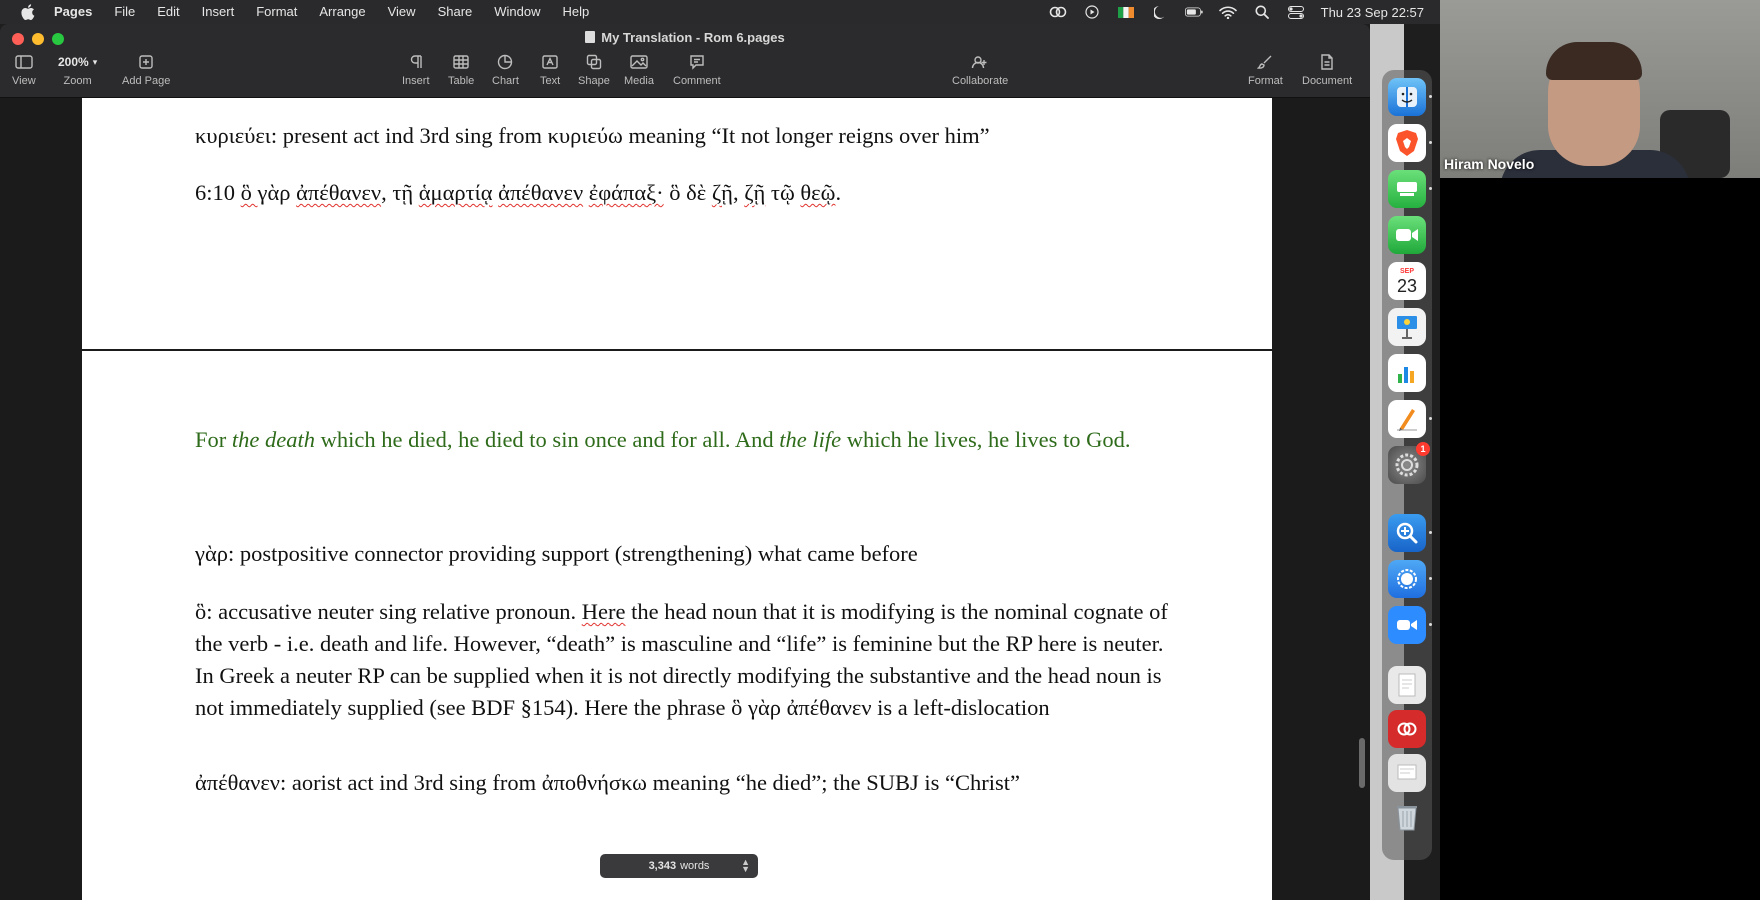 Image resolution: width=1760 pixels, height=900 pixels. I want to click on text-label: Text, so click(550, 81).